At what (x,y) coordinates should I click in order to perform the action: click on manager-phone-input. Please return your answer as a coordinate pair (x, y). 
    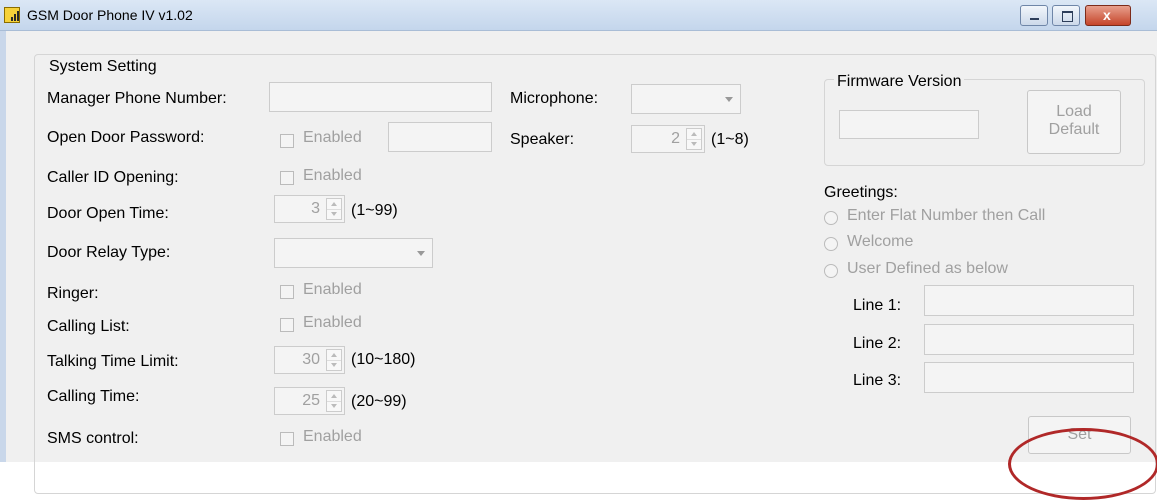
    Looking at the image, I should click on (380, 97).